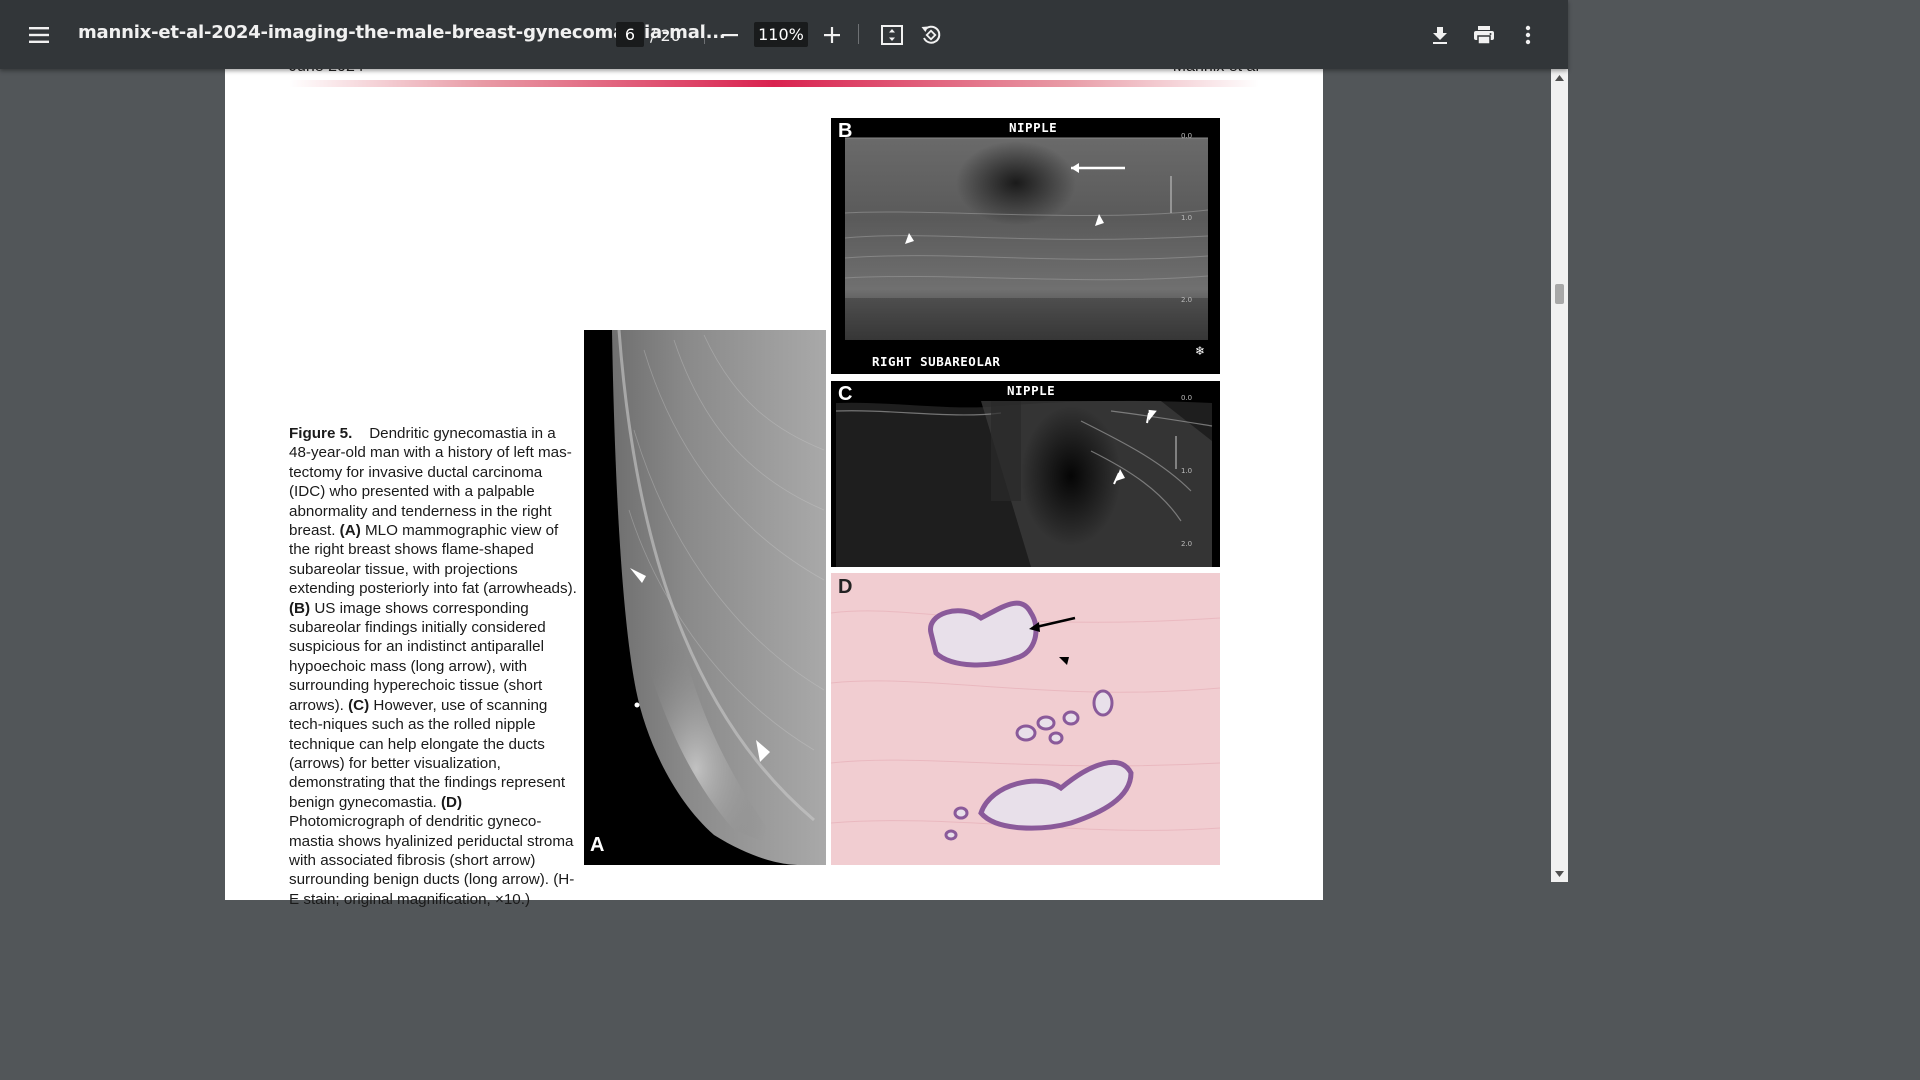  I want to click on print-icon, so click(1484, 35).